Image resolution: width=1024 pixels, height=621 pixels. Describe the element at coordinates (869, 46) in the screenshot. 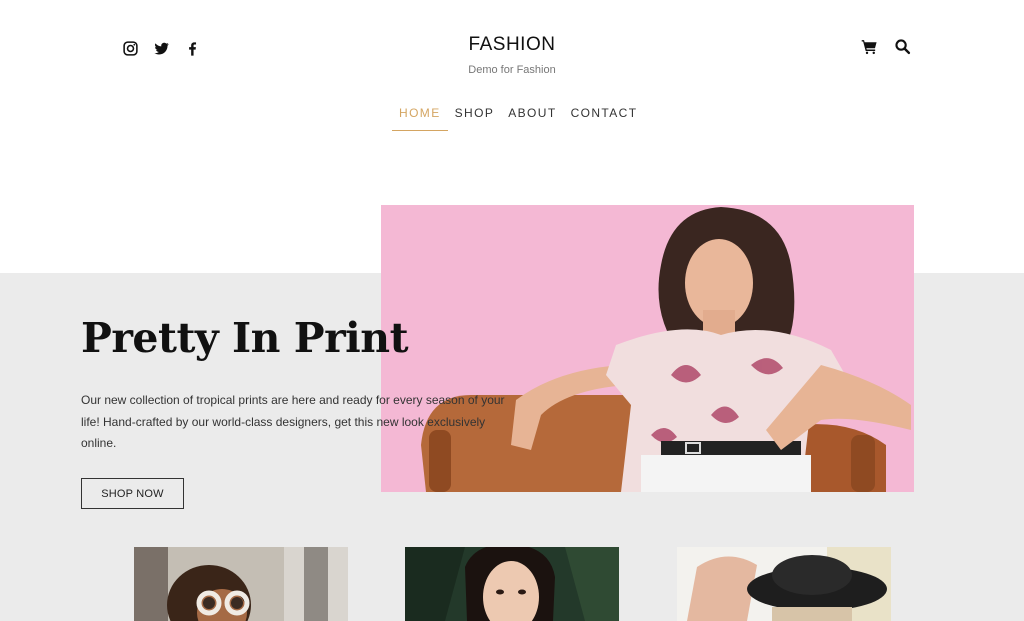

I see `cart-icon` at that location.